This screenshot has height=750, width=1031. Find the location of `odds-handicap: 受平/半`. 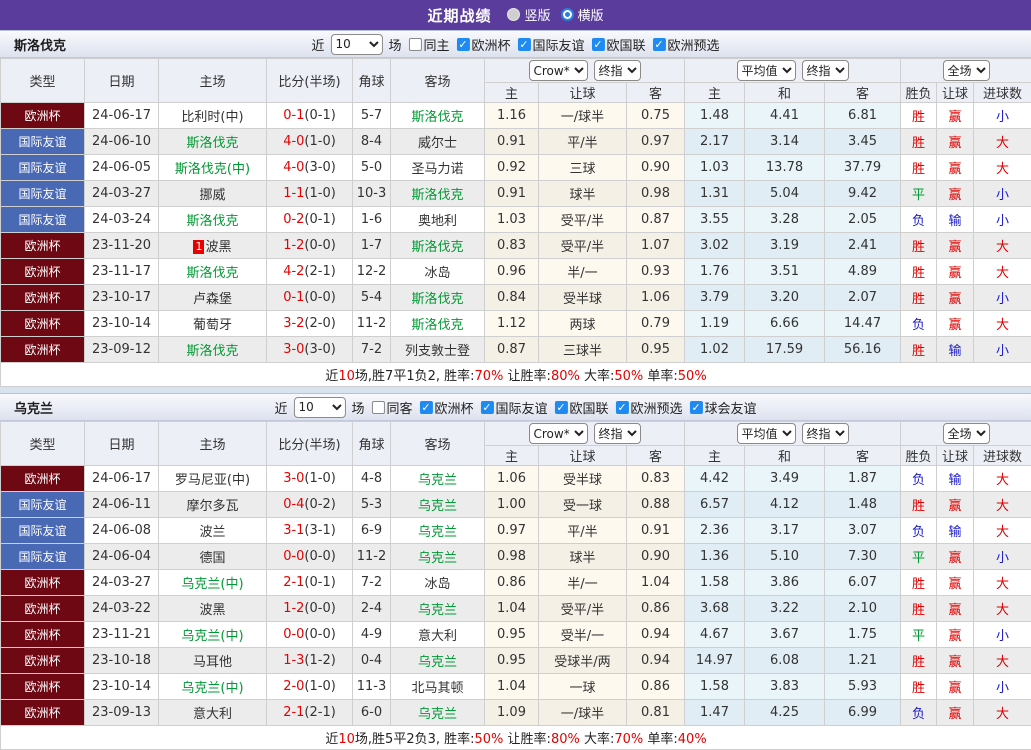

odds-handicap: 受平/半 is located at coordinates (583, 246).